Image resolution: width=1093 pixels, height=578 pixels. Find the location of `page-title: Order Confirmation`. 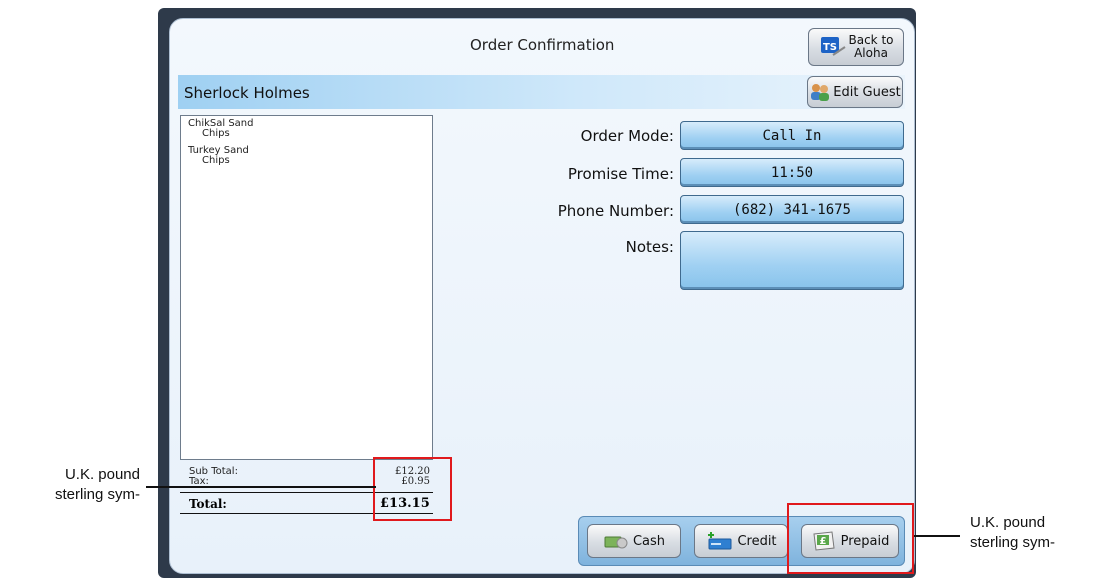

page-title: Order Confirmation is located at coordinates (542, 45).